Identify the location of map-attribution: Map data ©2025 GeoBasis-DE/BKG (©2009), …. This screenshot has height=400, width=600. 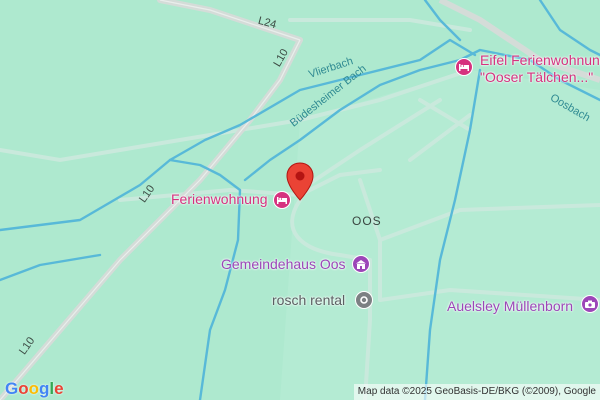
(476, 392).